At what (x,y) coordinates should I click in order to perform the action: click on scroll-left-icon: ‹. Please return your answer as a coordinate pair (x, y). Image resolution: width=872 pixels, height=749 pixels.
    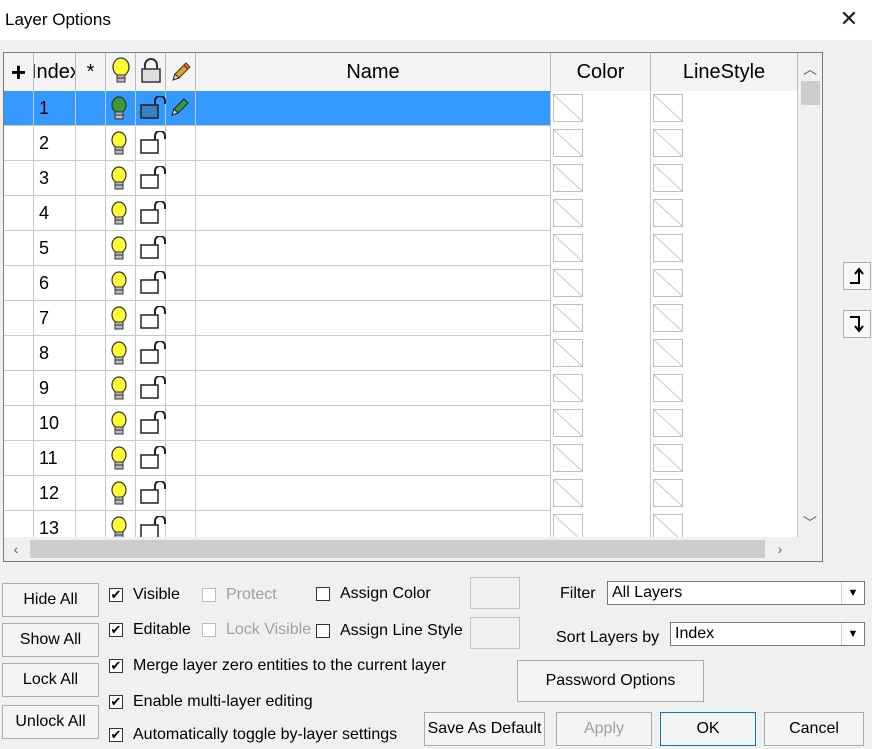
    Looking at the image, I should click on (16, 549).